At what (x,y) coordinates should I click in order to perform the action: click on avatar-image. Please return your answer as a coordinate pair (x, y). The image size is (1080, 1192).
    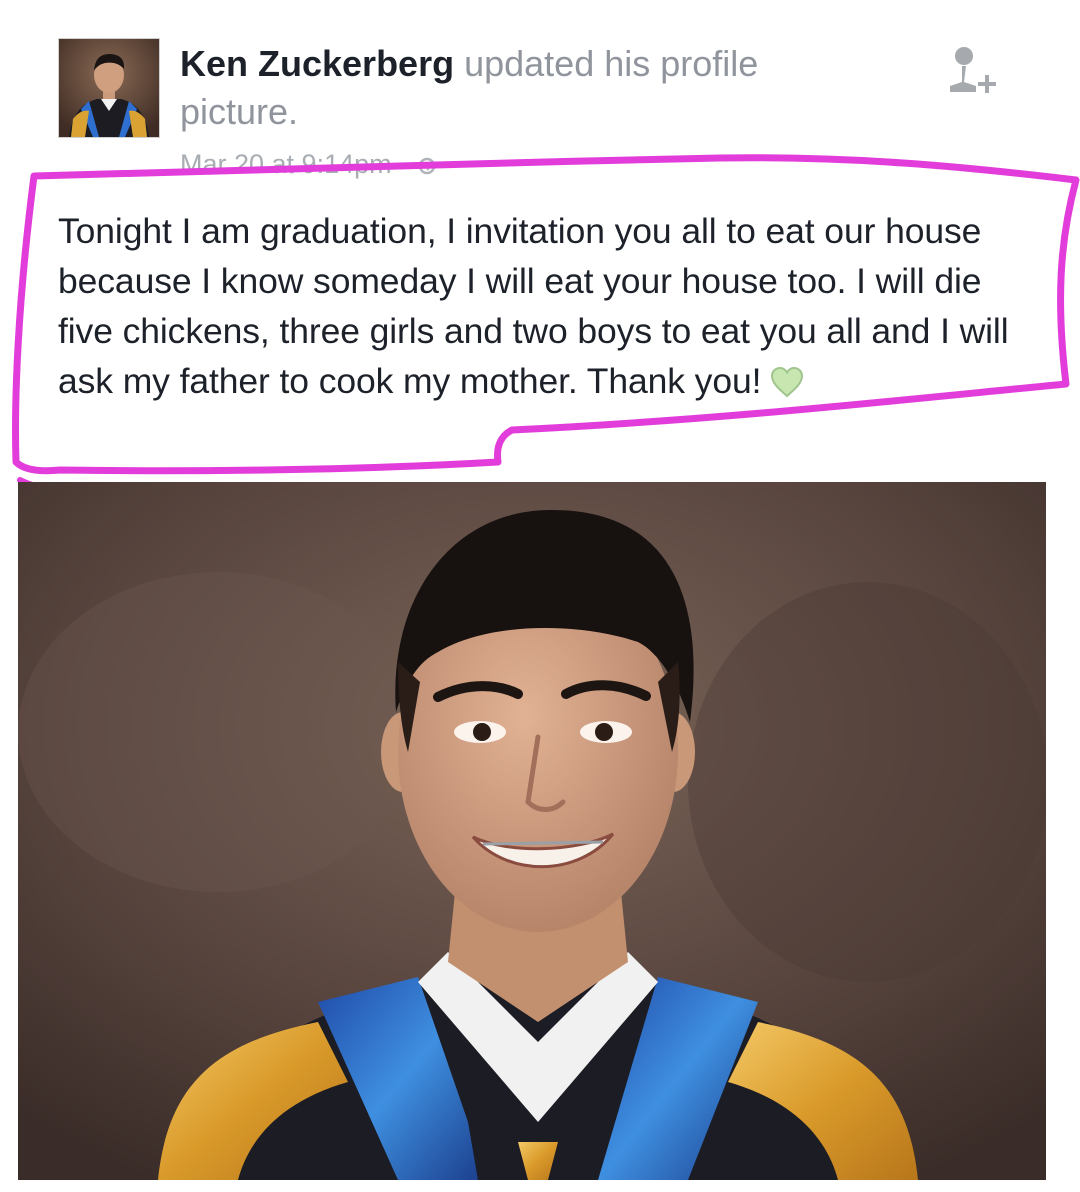
    Looking at the image, I should click on (109, 88).